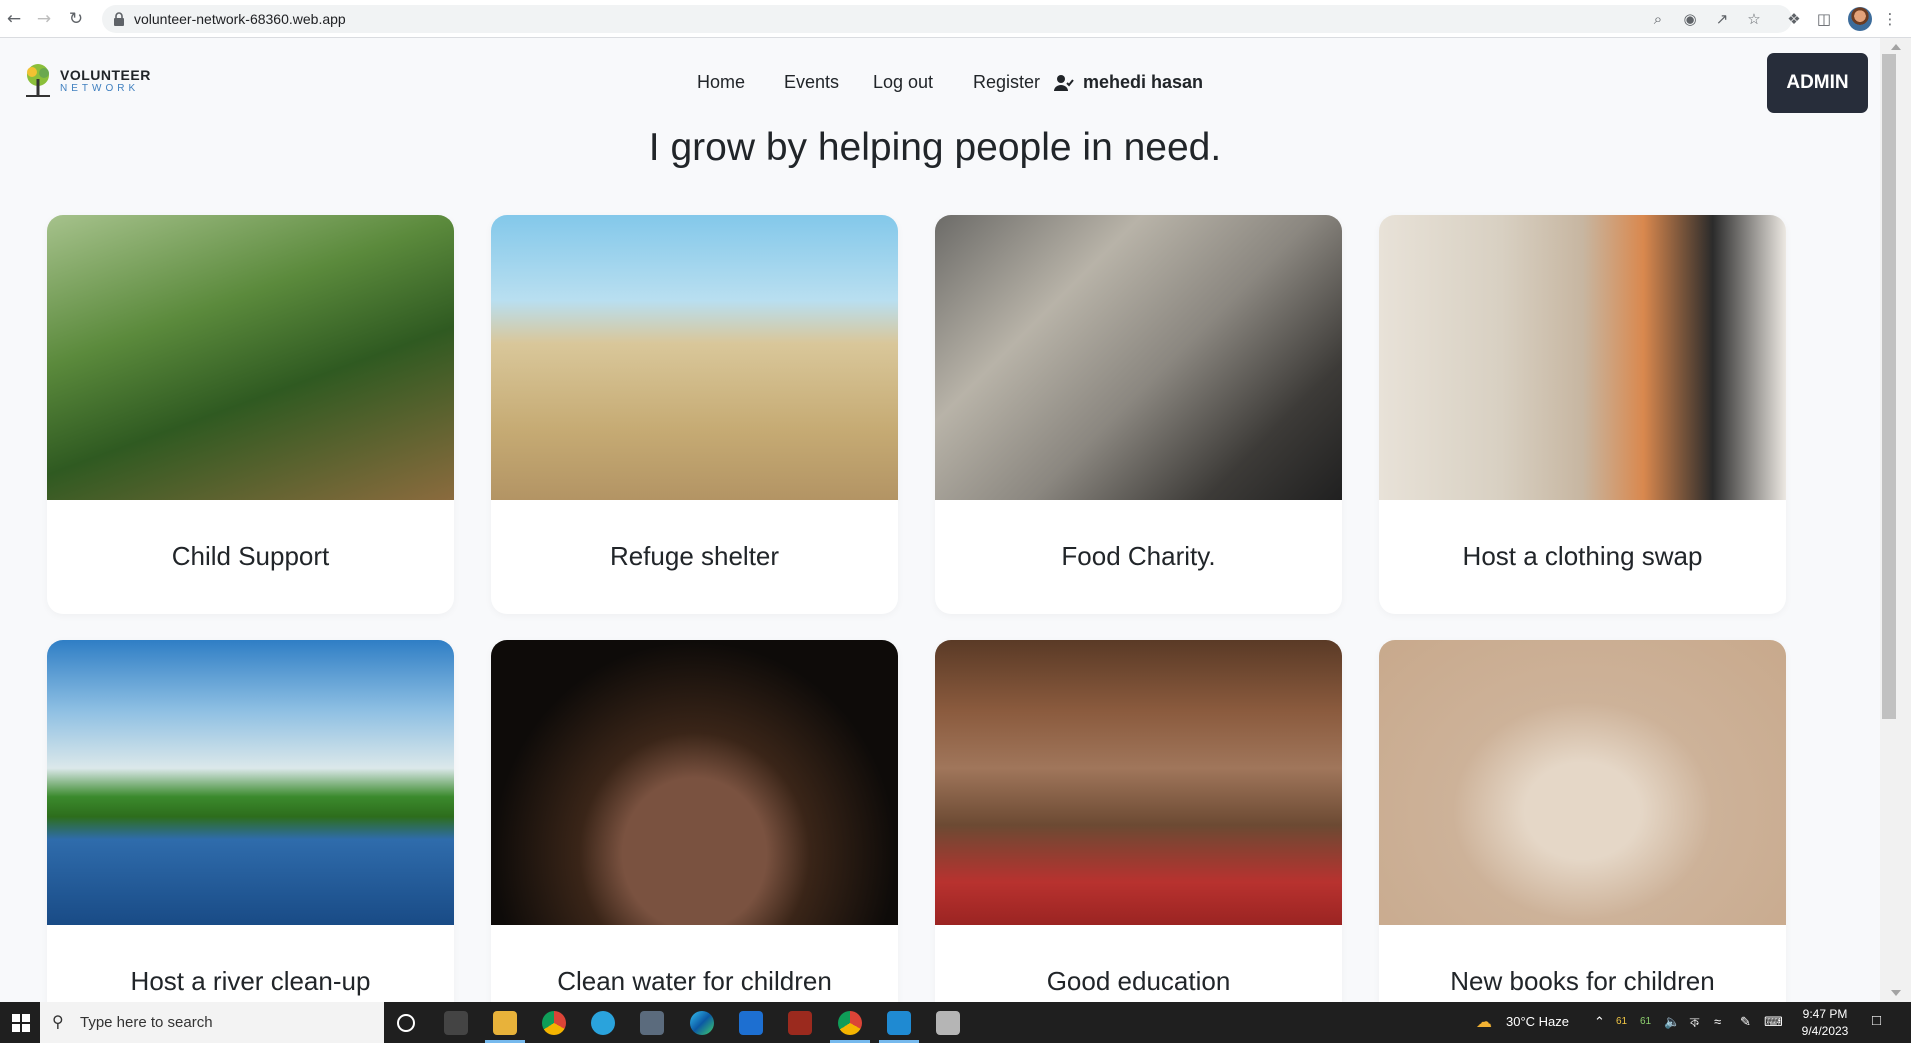  Describe the element at coordinates (105, 75) in the screenshot. I see `logo-text-main: VOLUNTEER` at that location.